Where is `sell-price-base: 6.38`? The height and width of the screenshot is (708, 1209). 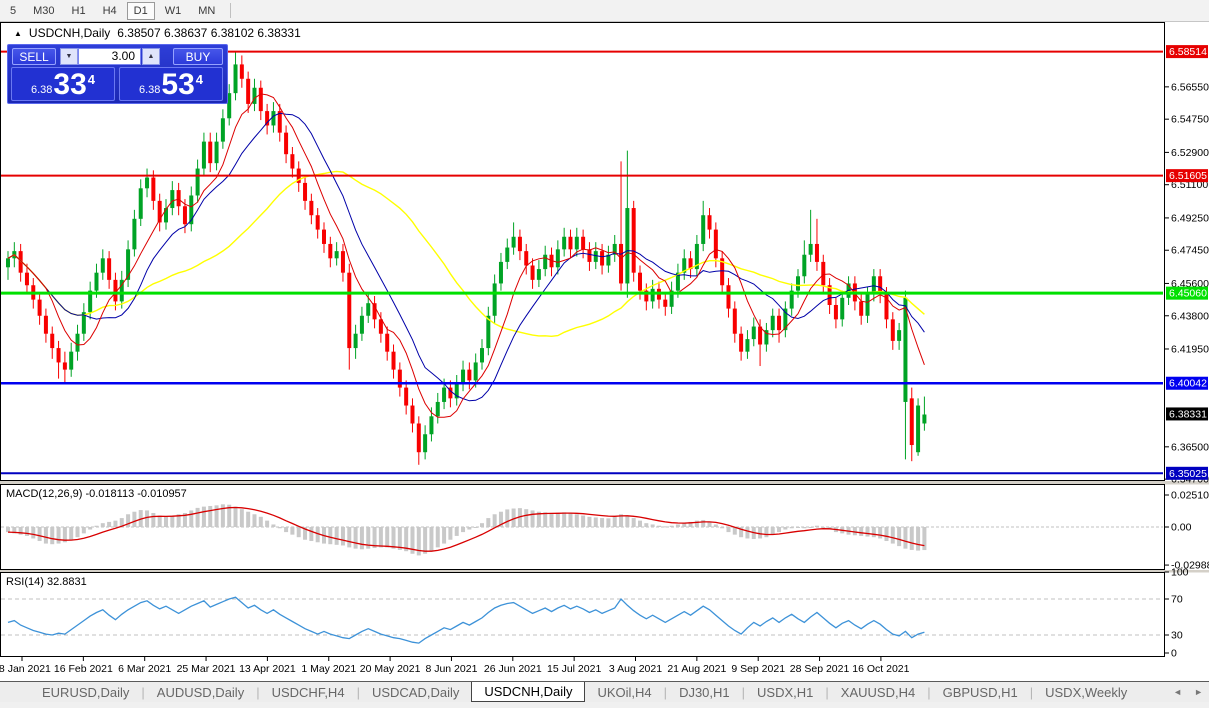 sell-price-base: 6.38 is located at coordinates (41, 90).